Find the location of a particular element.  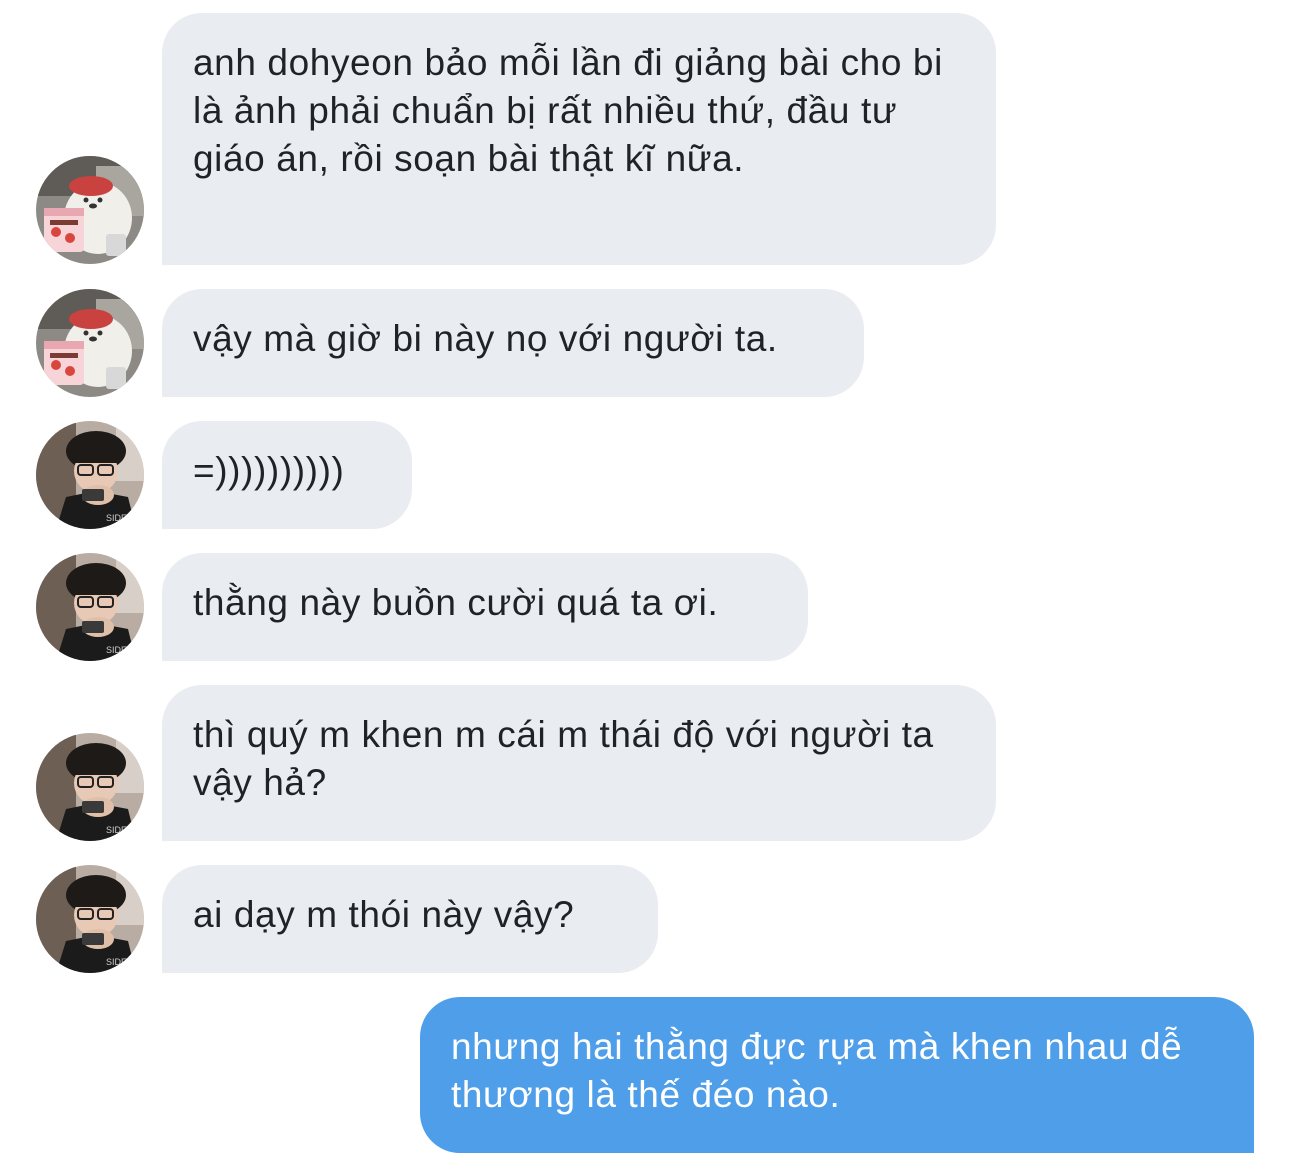

message-bubble: =)))))))))) is located at coordinates (287, 475).